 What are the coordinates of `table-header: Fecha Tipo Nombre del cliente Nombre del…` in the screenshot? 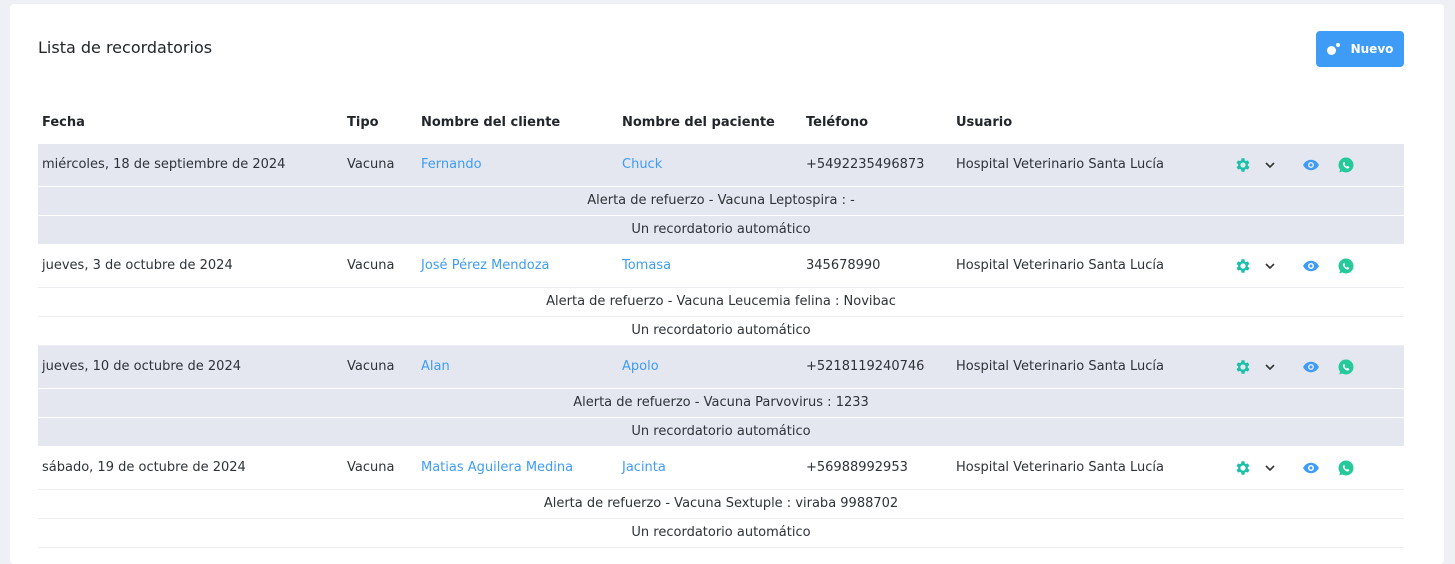 It's located at (721, 124).